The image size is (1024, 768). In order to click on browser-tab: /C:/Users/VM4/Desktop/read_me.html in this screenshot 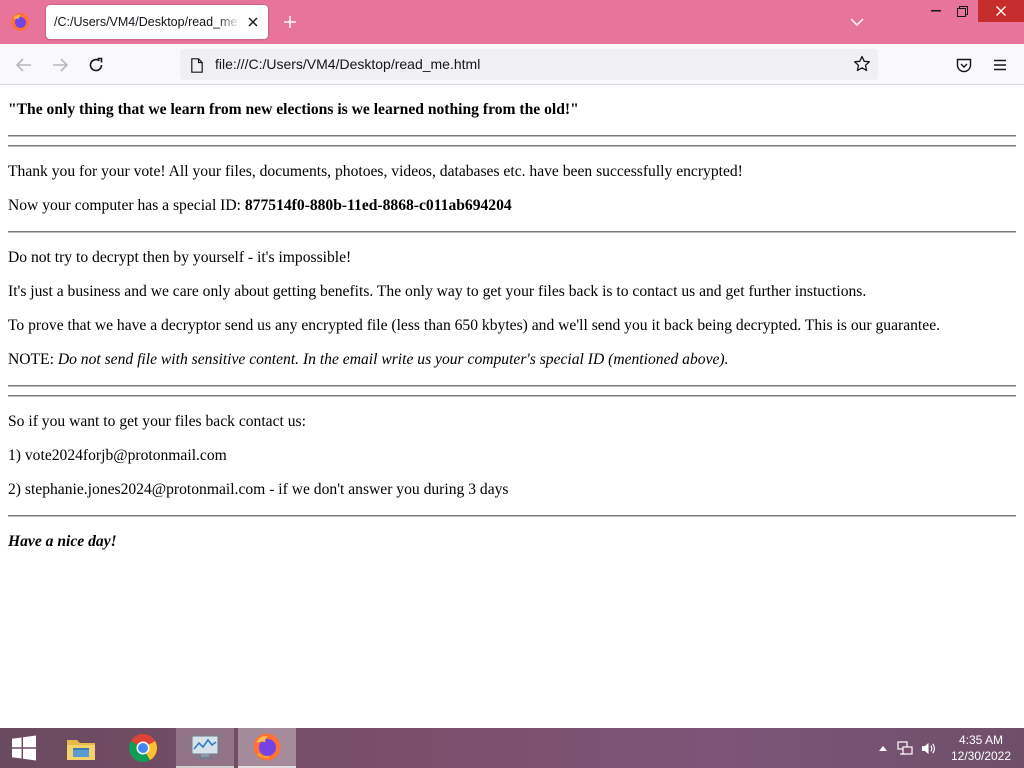, I will do `click(157, 22)`.